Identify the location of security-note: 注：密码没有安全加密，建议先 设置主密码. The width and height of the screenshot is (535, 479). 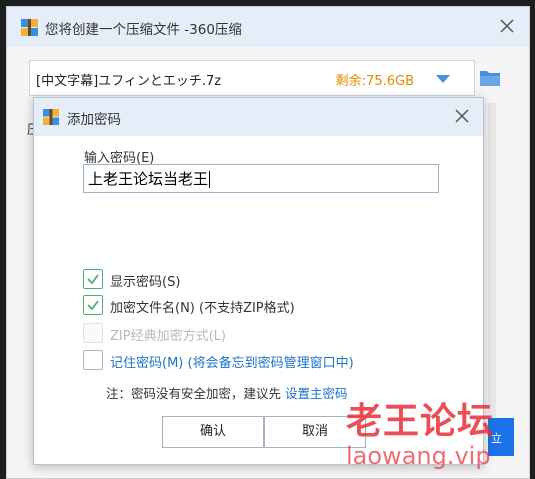
(227, 392).